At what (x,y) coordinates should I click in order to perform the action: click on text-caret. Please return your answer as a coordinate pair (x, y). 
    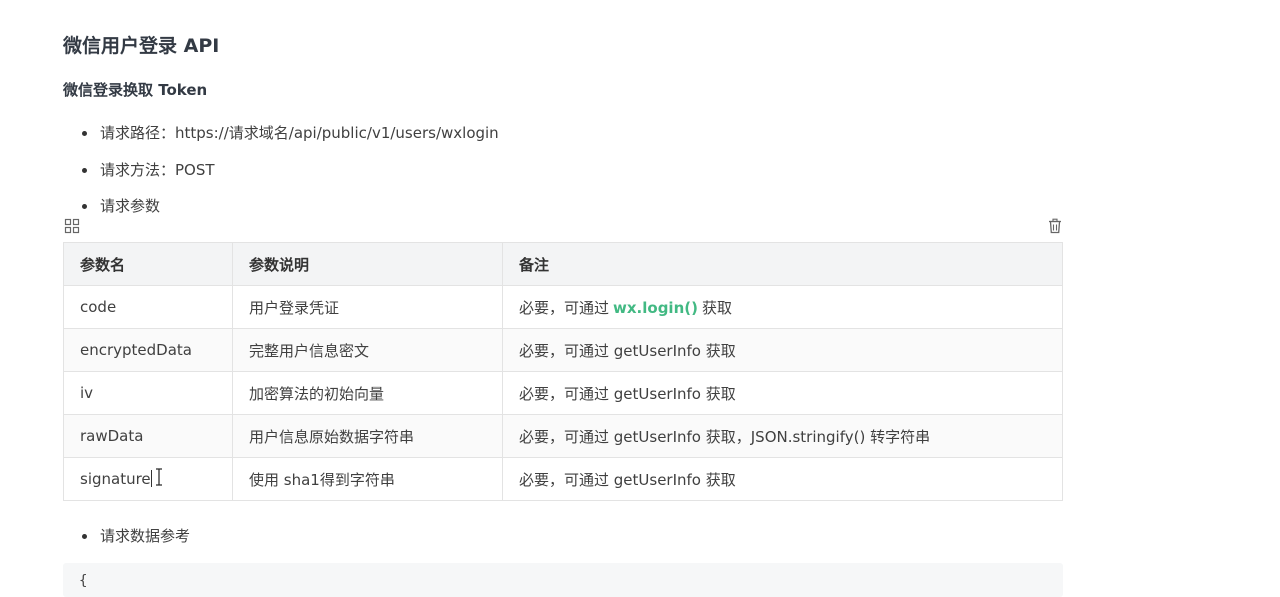
    Looking at the image, I should click on (151, 478).